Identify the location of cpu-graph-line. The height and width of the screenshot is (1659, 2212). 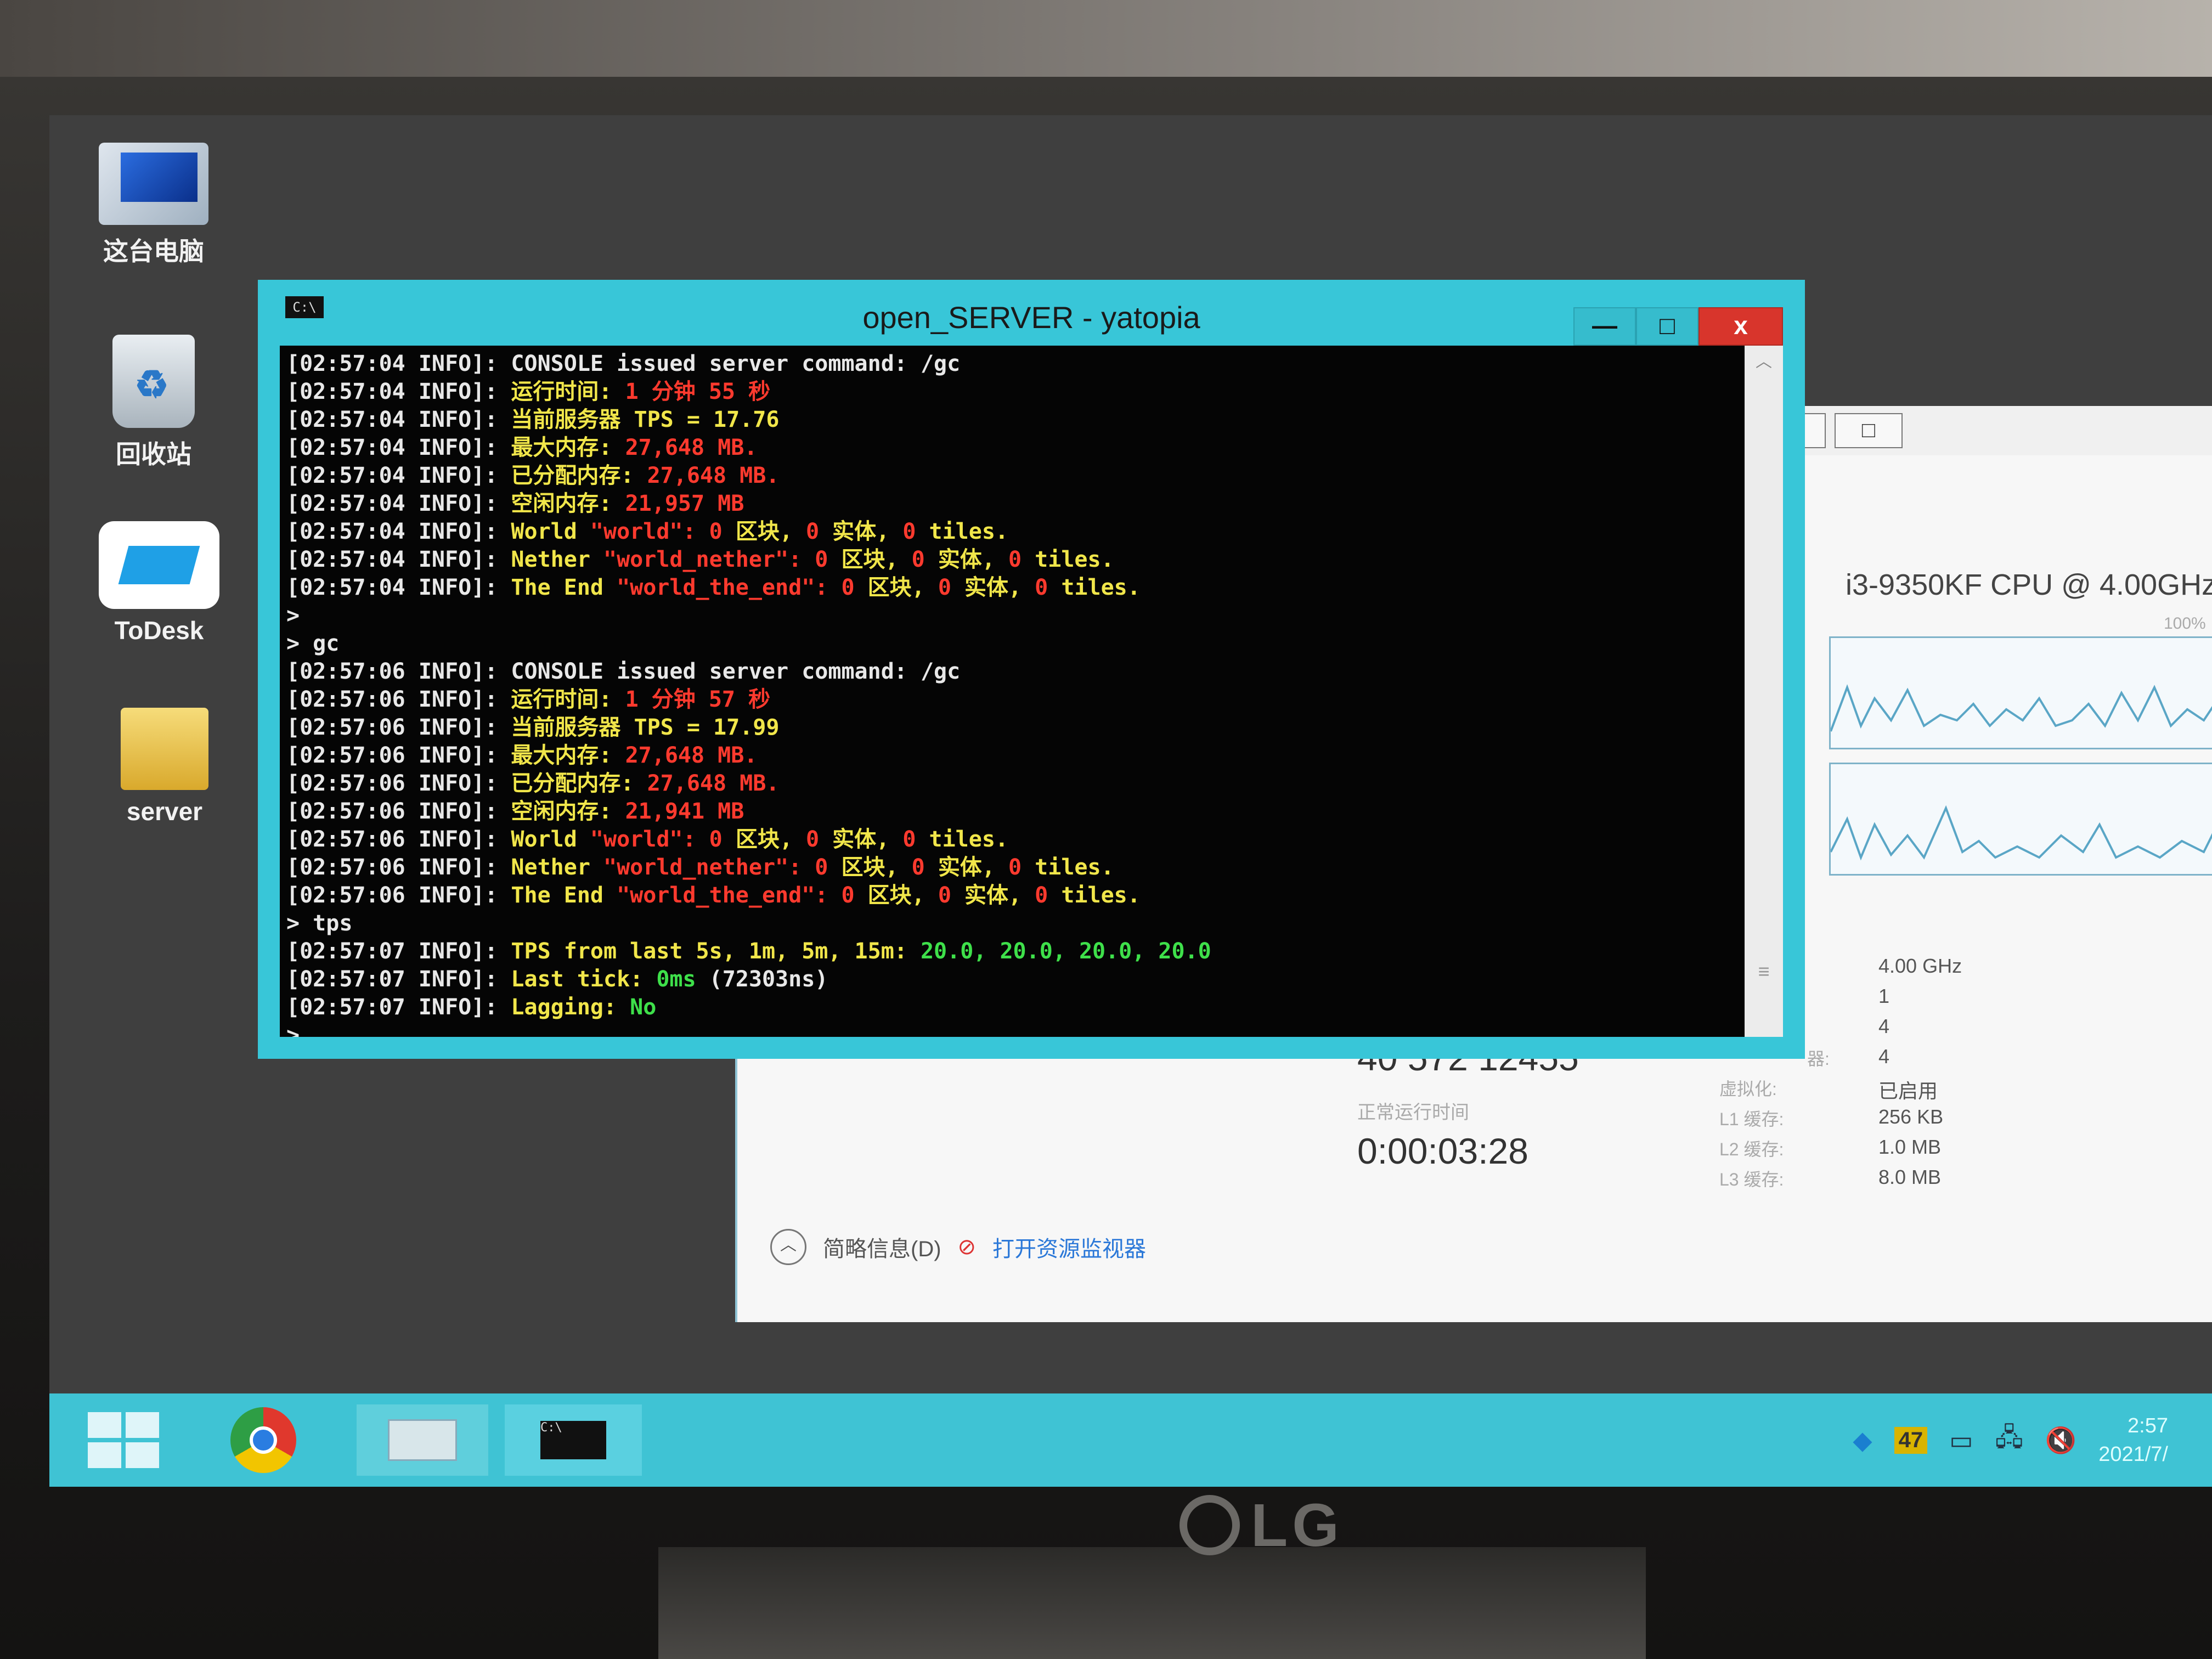
(2021, 833).